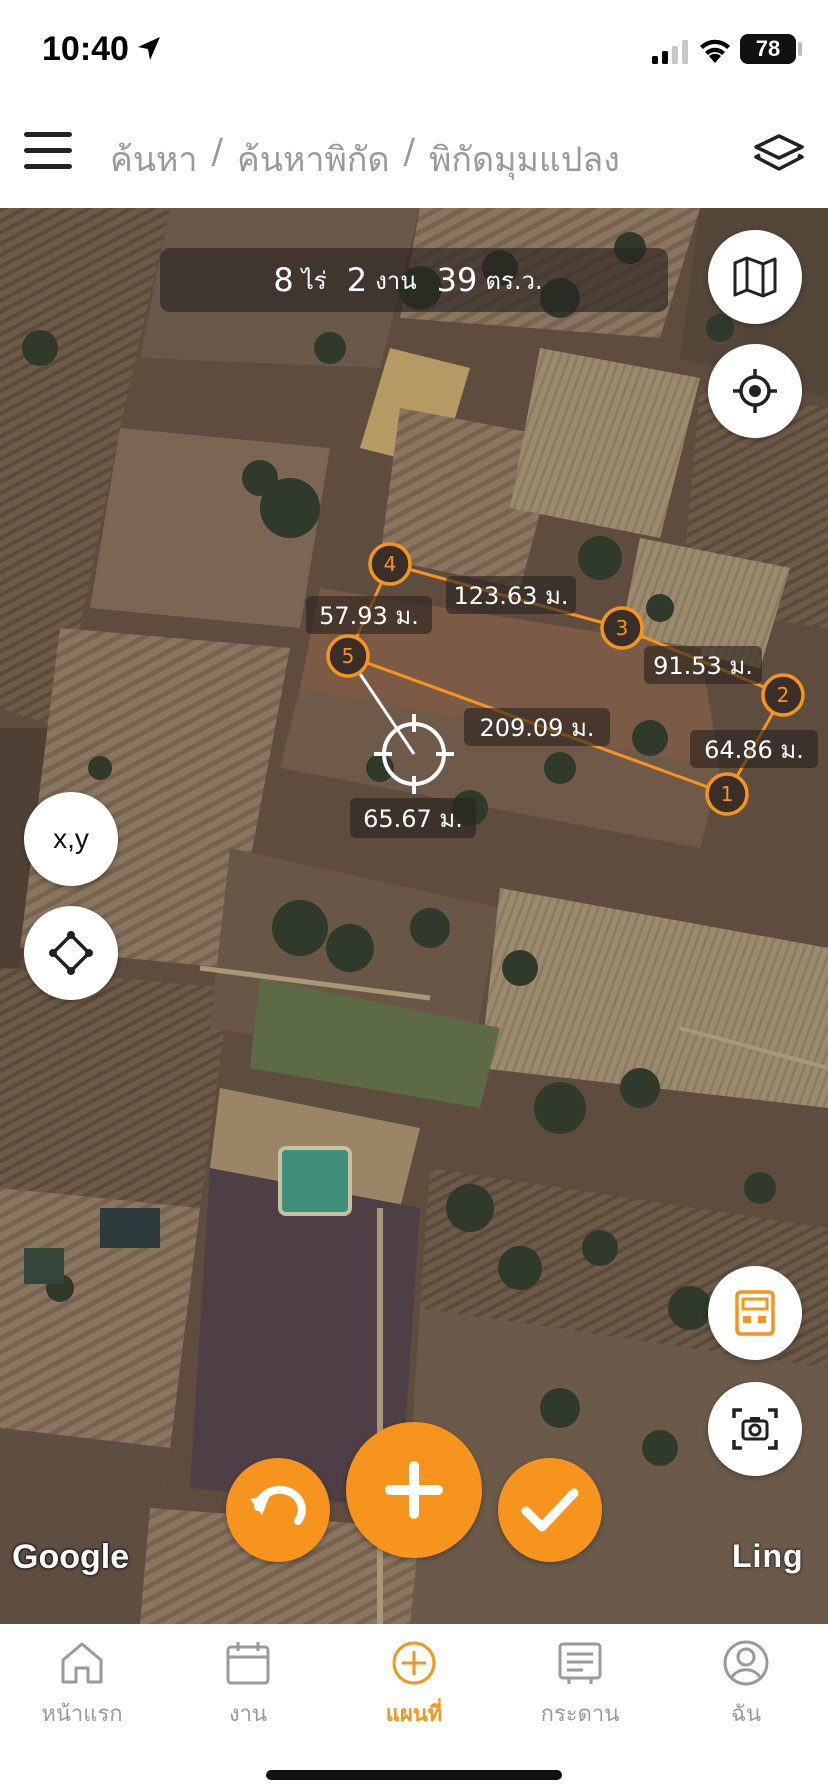  Describe the element at coordinates (514, 280) in the screenshot. I see `area-wa-unit: ตร.ว.` at that location.